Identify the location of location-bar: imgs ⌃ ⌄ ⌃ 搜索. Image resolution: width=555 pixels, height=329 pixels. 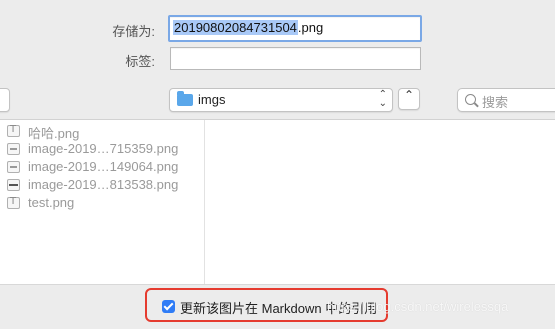
(277, 101).